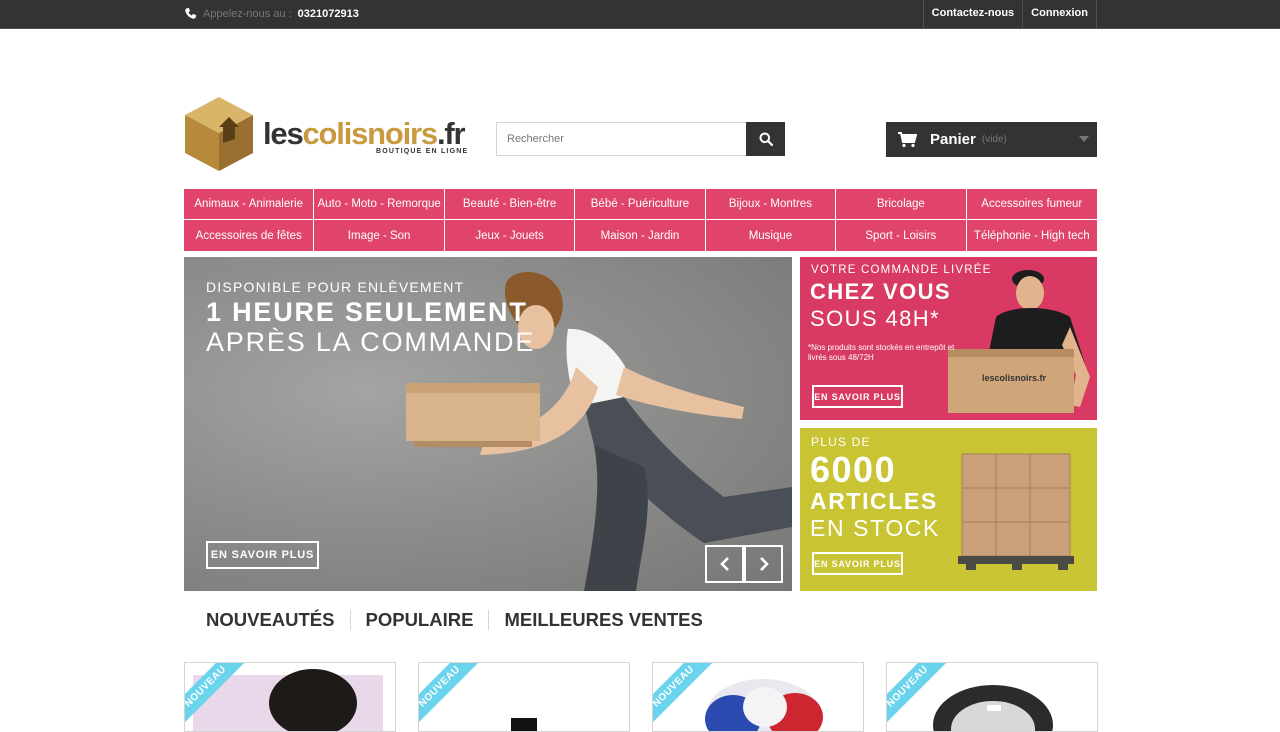 This screenshot has width=1280, height=732. Describe the element at coordinates (640, 204) in the screenshot. I see `menu-item-bebe: Bébé - Puériculture` at that location.